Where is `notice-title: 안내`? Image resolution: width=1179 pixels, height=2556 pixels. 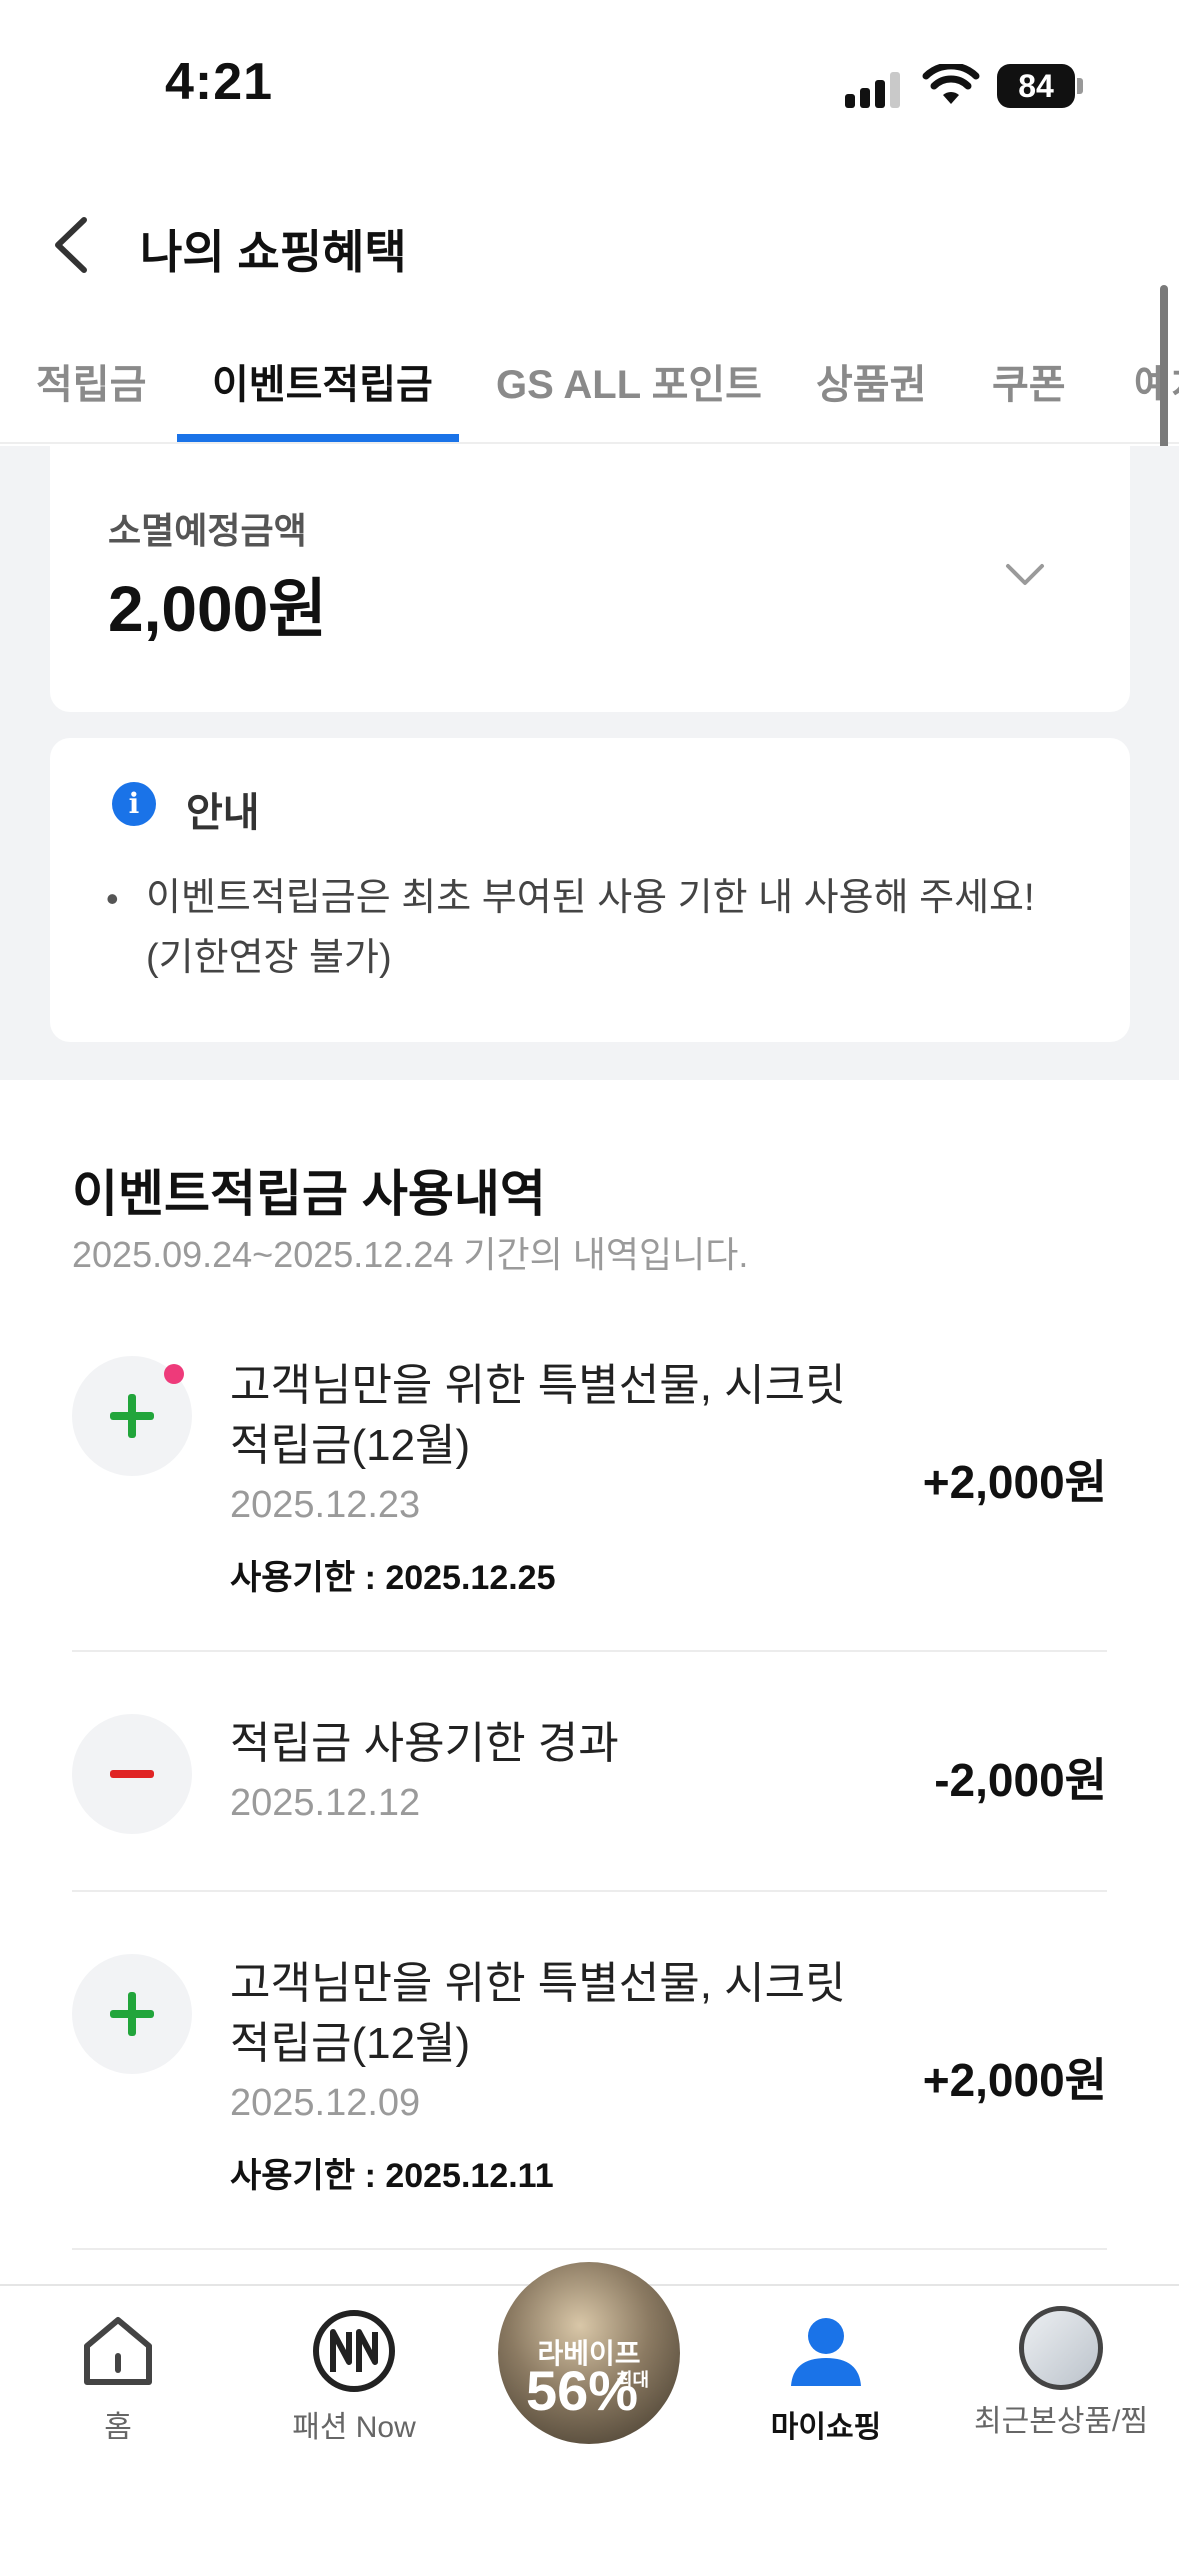
notice-title: 안내 is located at coordinates (223, 813).